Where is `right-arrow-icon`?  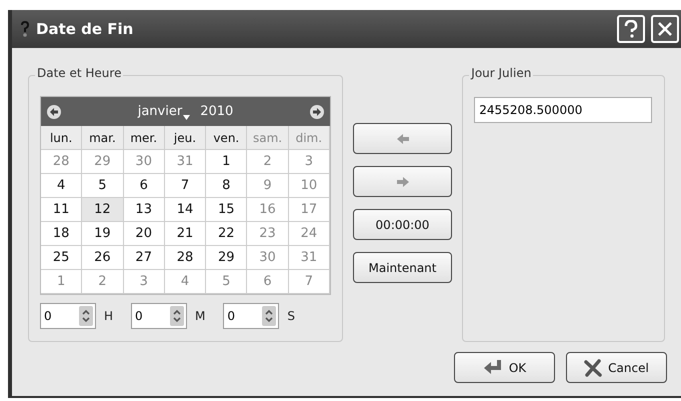 right-arrow-icon is located at coordinates (403, 182).